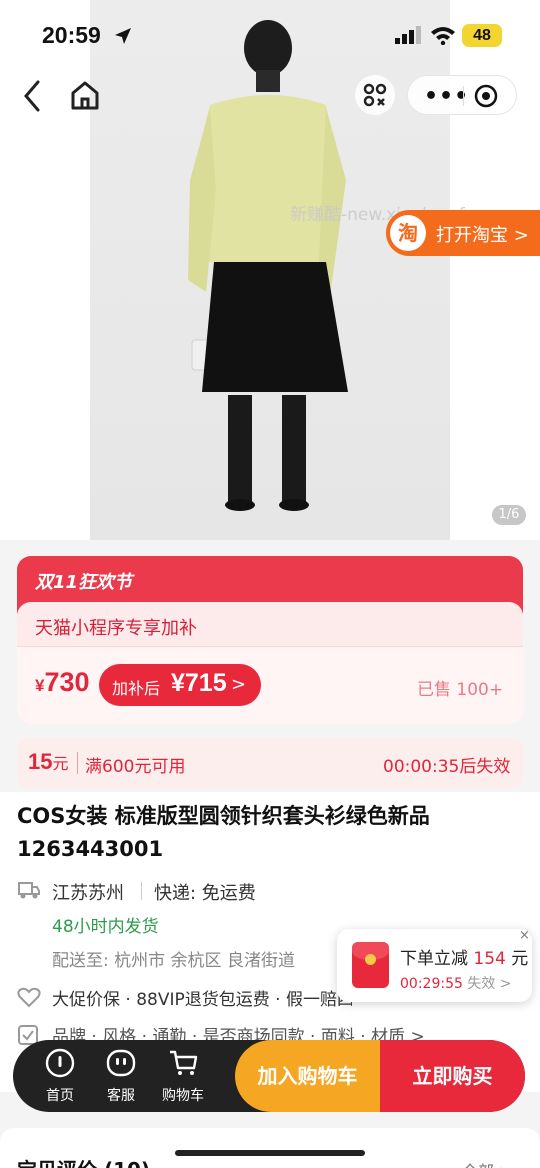 Image resolution: width=540 pixels, height=1168 pixels. What do you see at coordinates (84, 582) in the screenshot?
I see `promo-banner-title: 双11狂欢节` at bounding box center [84, 582].